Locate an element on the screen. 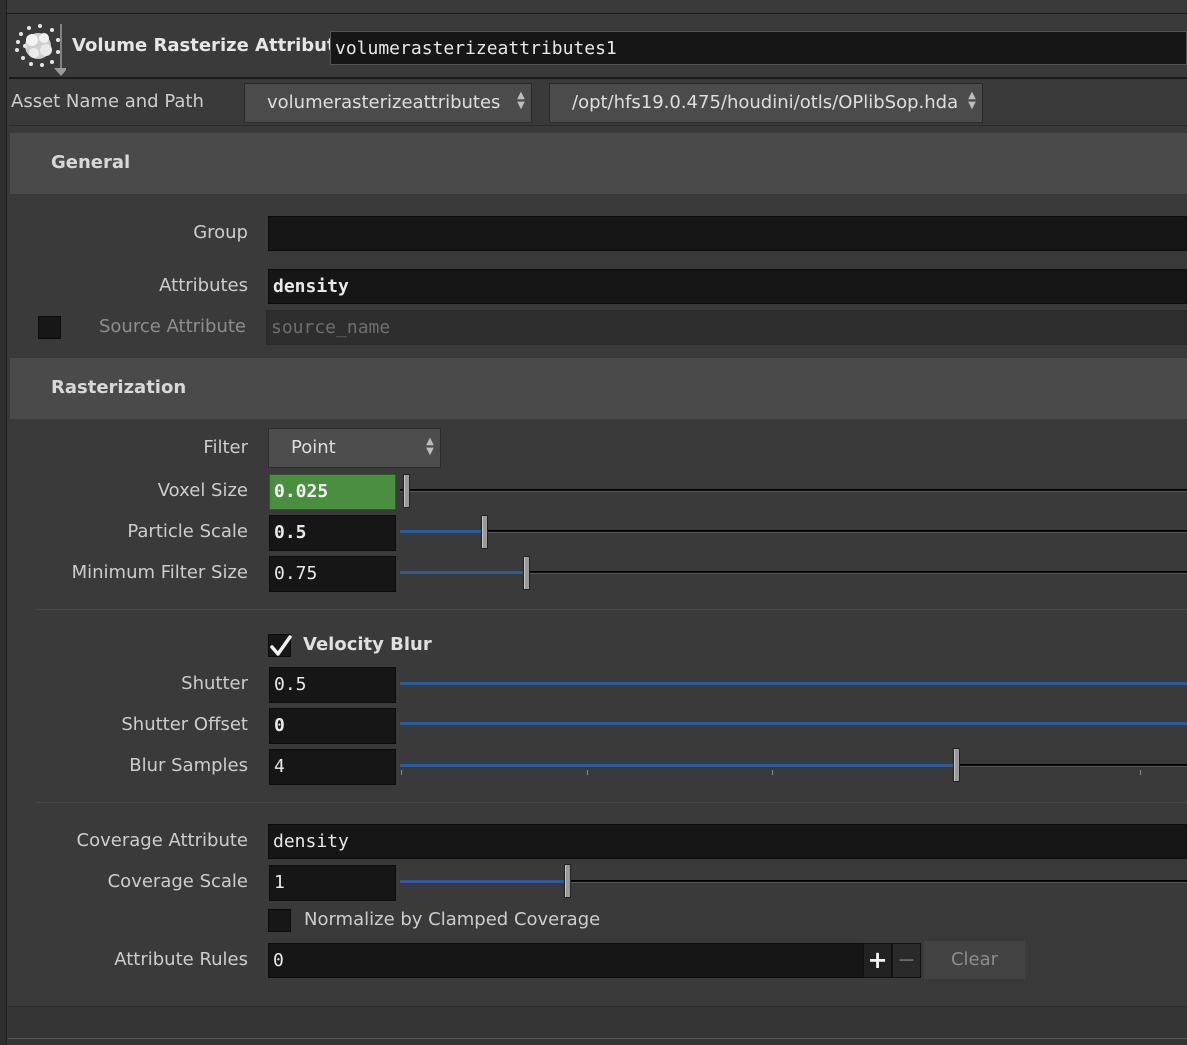 The image size is (1187, 1045). coverage-attribute-field: density is located at coordinates (727, 841).